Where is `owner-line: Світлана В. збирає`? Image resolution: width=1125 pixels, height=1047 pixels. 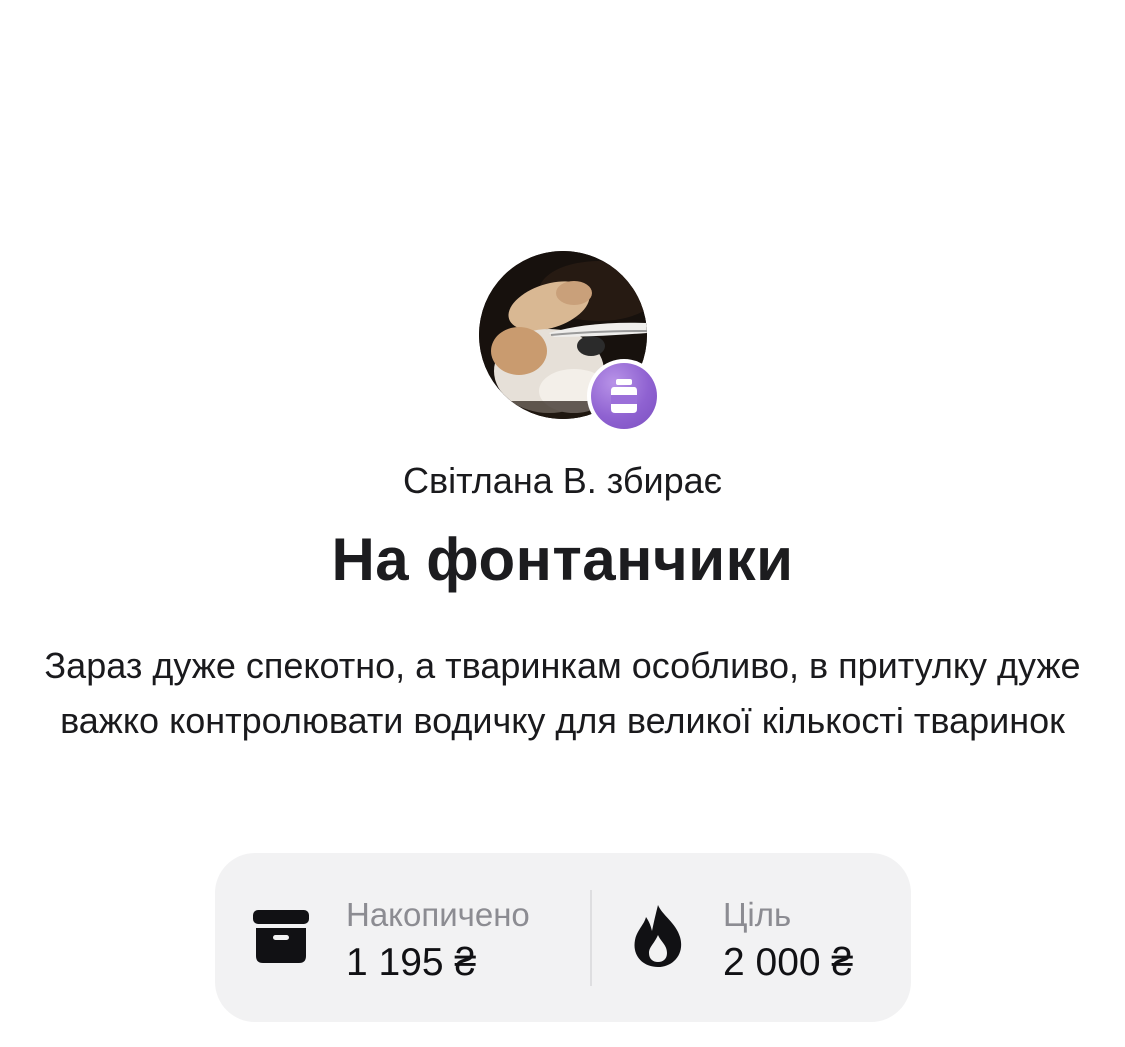 owner-line: Світлана В. збирає is located at coordinates (562, 480).